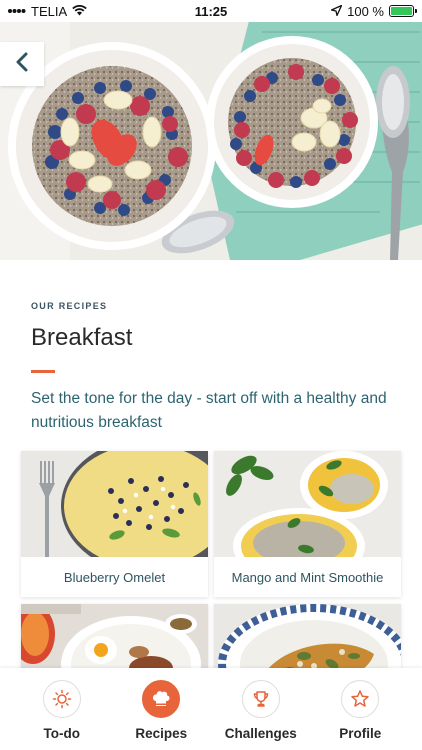 The image size is (422, 750). I want to click on status-bar: TELIA 11:25 100 %, so click(211, 11).